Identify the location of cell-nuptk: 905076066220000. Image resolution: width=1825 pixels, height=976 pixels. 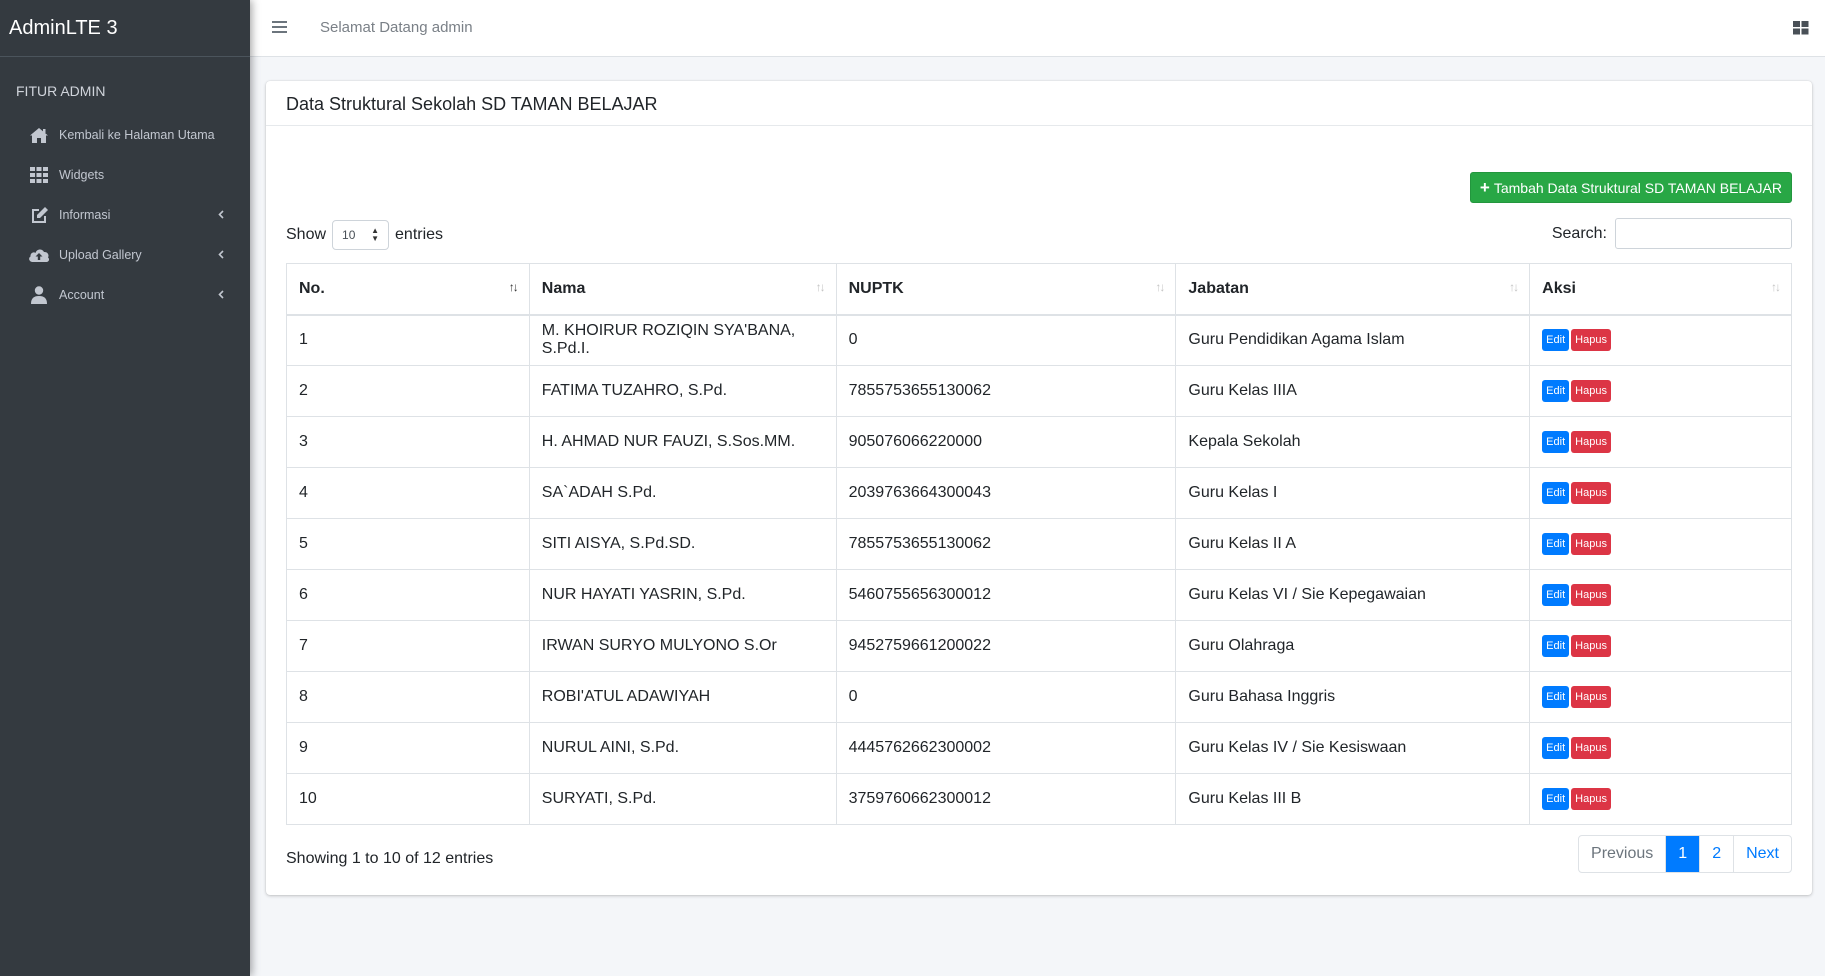
(1006, 442).